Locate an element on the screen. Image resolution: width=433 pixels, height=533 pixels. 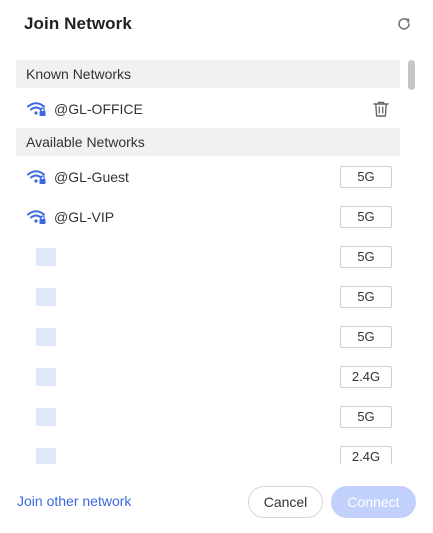
dialog-title: Join Network is located at coordinates (78, 23).